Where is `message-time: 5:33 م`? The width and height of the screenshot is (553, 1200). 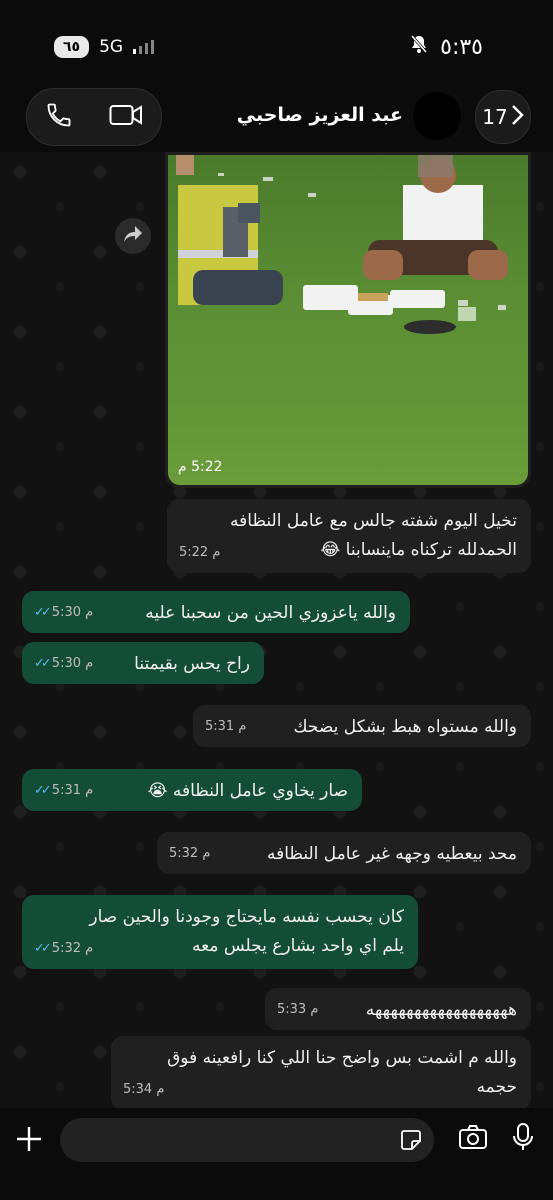
message-time: 5:33 م is located at coordinates (298, 1009).